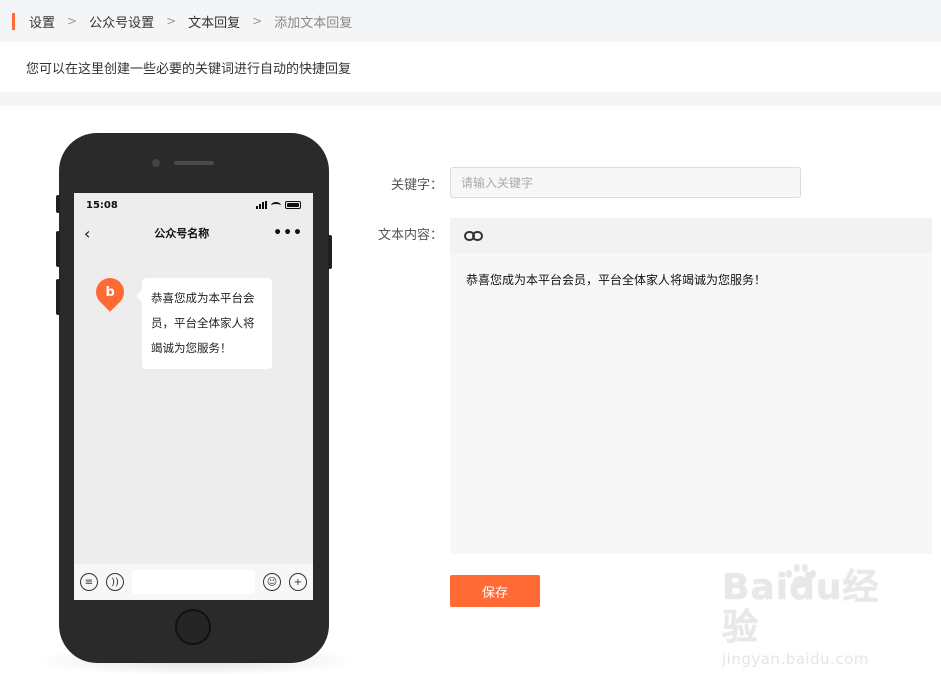 The height and width of the screenshot is (674, 941). What do you see at coordinates (58, 204) in the screenshot?
I see `phone-mute-switch` at bounding box center [58, 204].